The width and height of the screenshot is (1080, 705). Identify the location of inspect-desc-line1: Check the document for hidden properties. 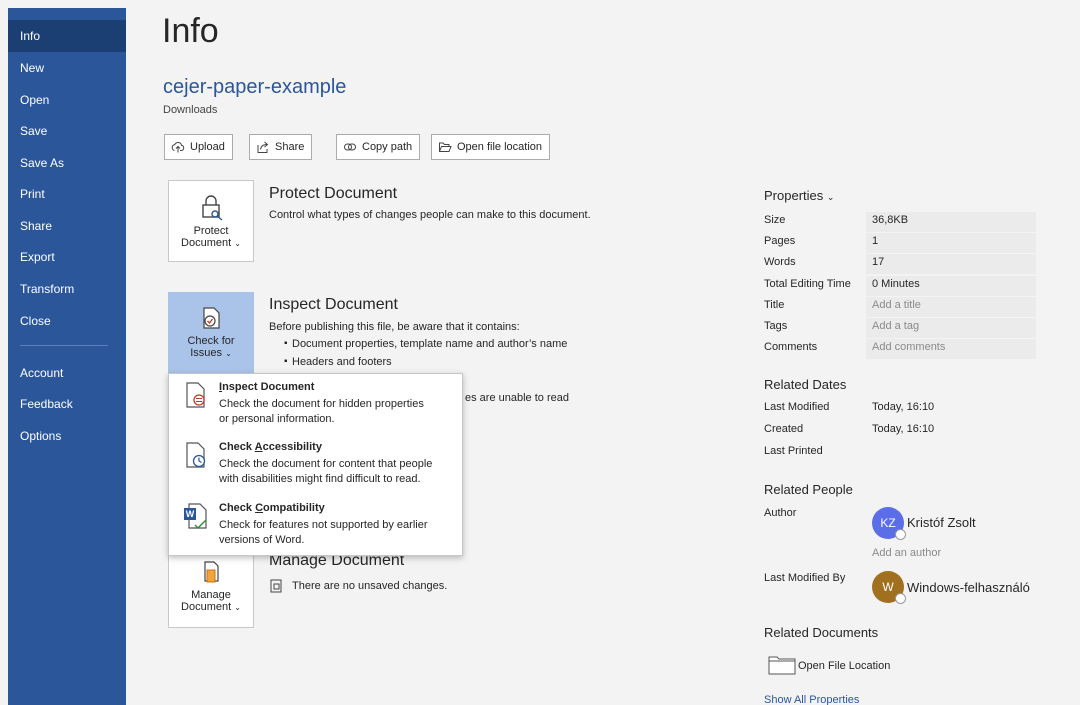
(321, 404).